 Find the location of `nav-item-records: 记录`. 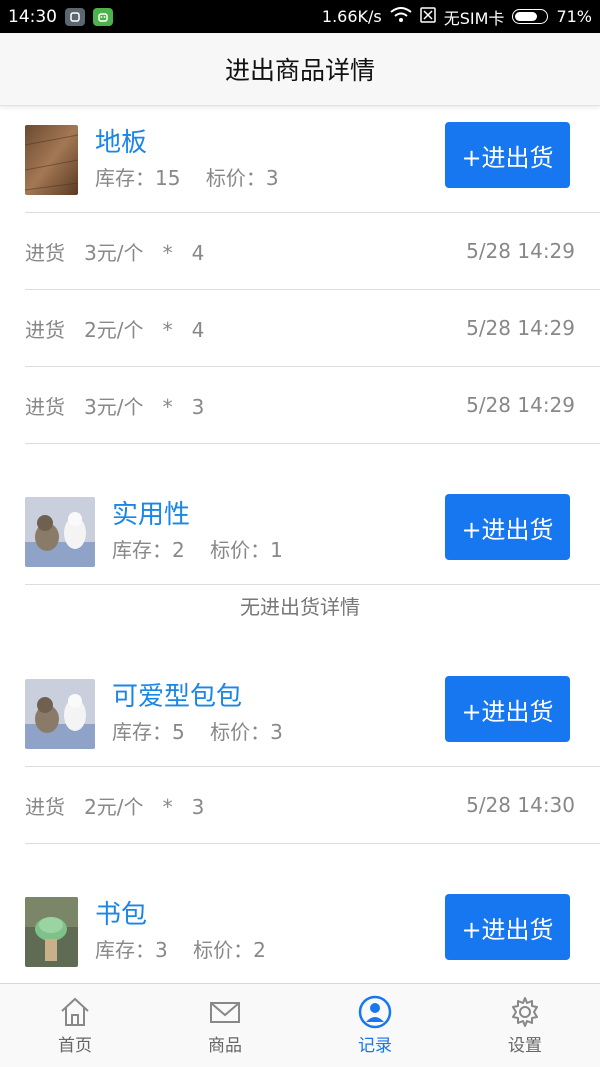

nav-item-records: 记录 is located at coordinates (375, 1025).